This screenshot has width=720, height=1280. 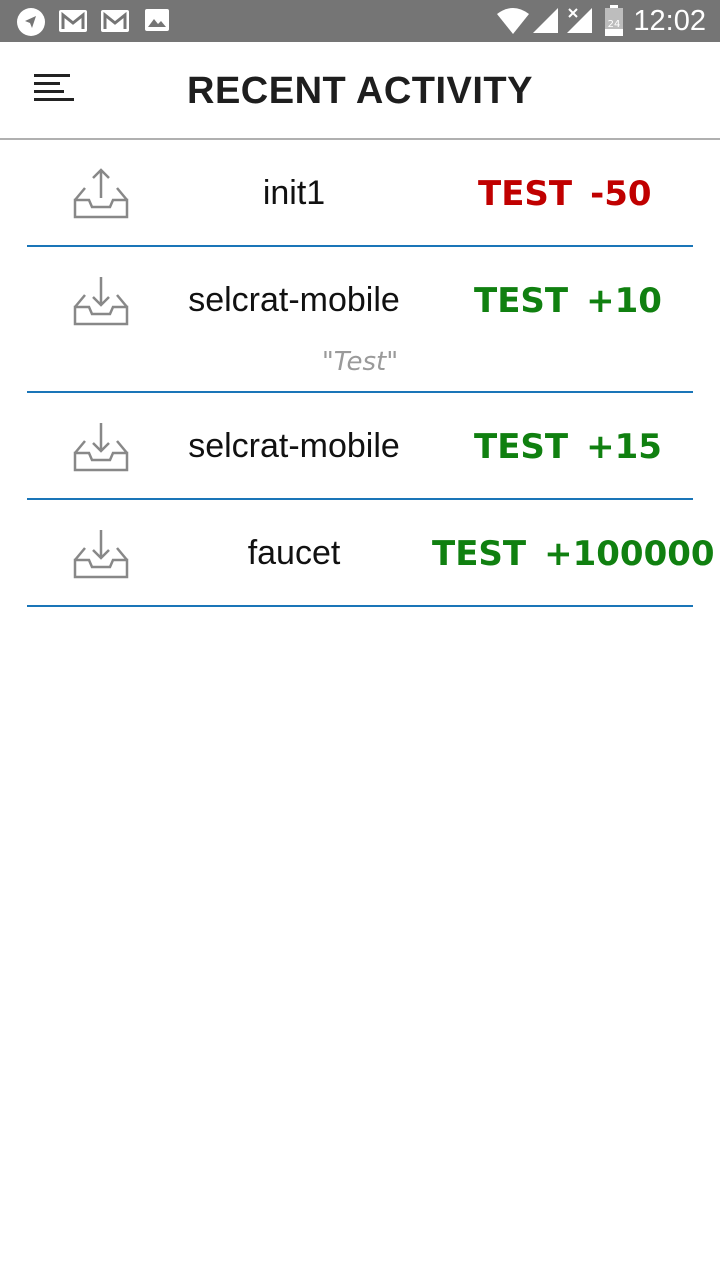 I want to click on image-icon, so click(x=157, y=20).